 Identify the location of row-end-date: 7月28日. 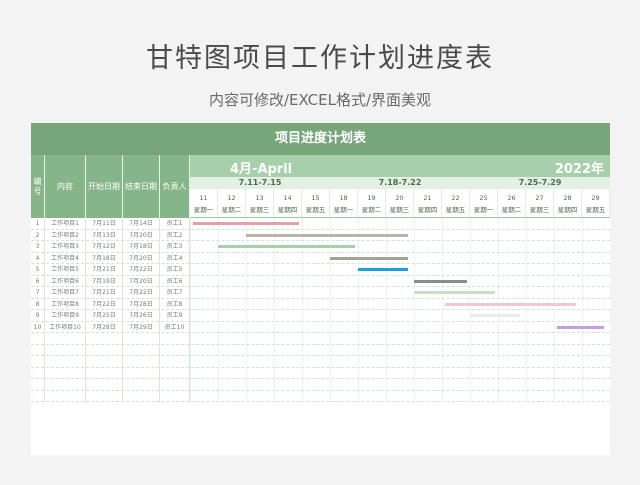
(141, 304).